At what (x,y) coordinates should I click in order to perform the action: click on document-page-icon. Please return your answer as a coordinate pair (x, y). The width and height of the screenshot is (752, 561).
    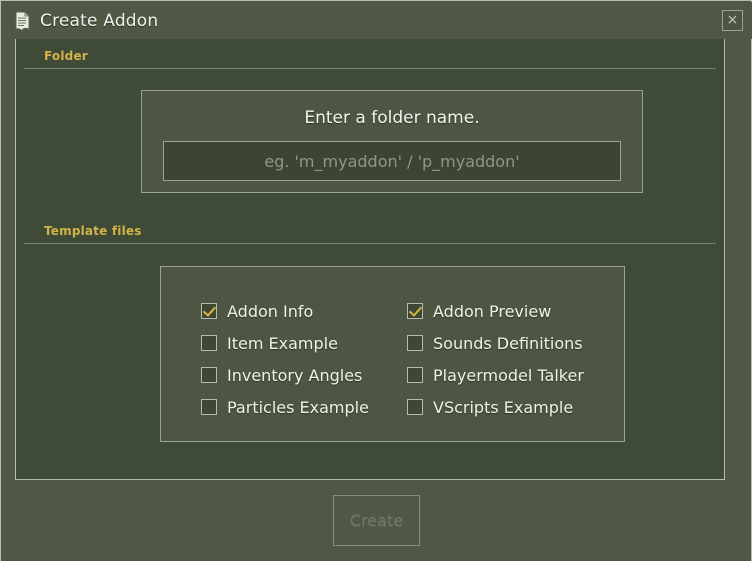
    Looking at the image, I should click on (22, 22).